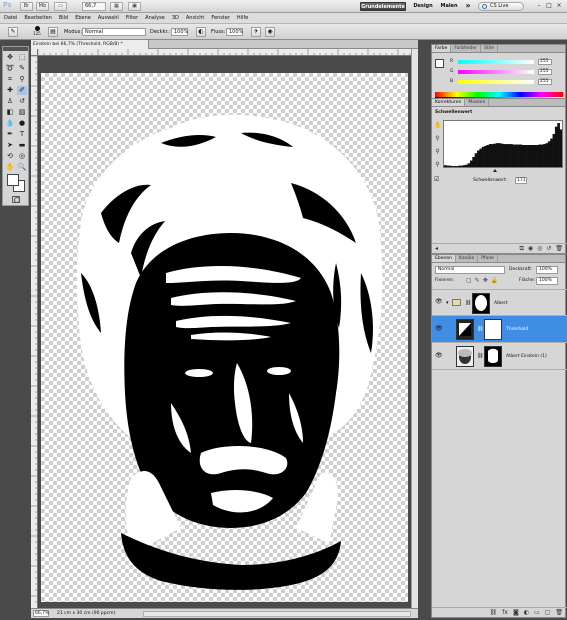  Describe the element at coordinates (155, 18) in the screenshot. I see `menu-analyse: Analyse` at that location.